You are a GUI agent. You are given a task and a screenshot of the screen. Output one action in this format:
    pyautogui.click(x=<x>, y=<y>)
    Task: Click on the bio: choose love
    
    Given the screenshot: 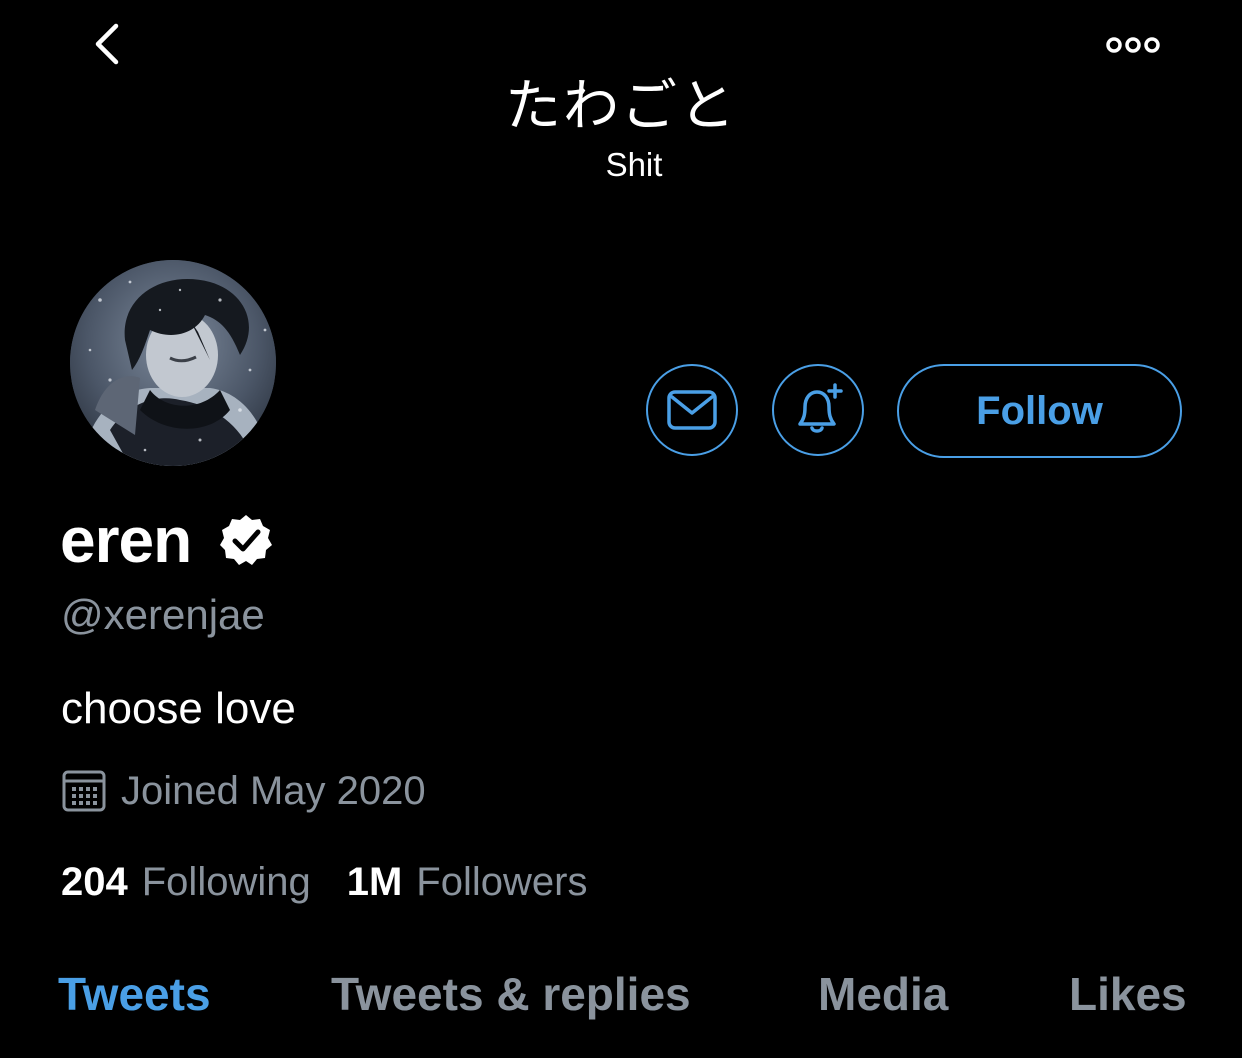 What is the action you would take?
    pyautogui.click(x=178, y=708)
    